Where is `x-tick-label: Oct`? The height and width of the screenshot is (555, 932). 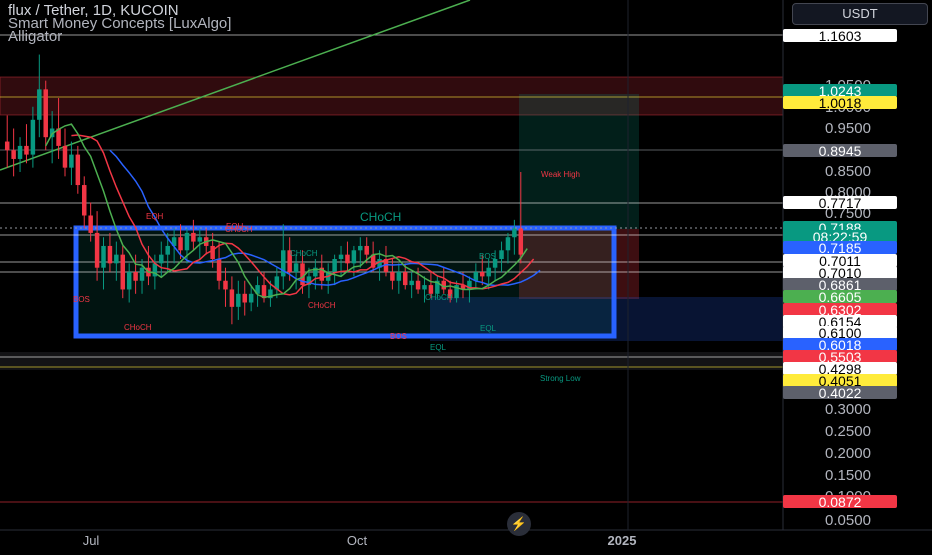
x-tick-label: Oct is located at coordinates (357, 540).